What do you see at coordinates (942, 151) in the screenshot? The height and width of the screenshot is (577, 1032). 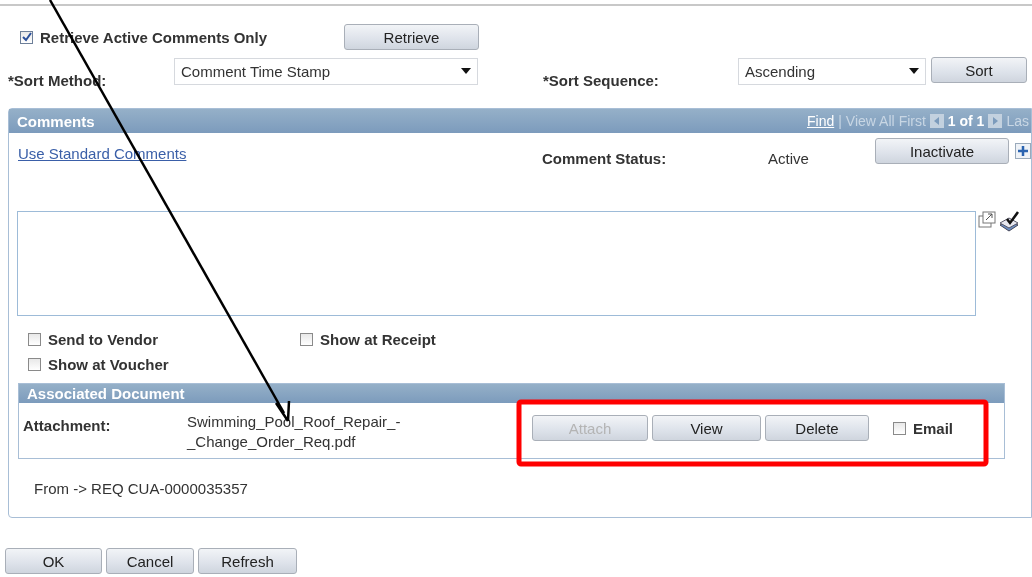 I see `inactivate-button: Inactivate` at bounding box center [942, 151].